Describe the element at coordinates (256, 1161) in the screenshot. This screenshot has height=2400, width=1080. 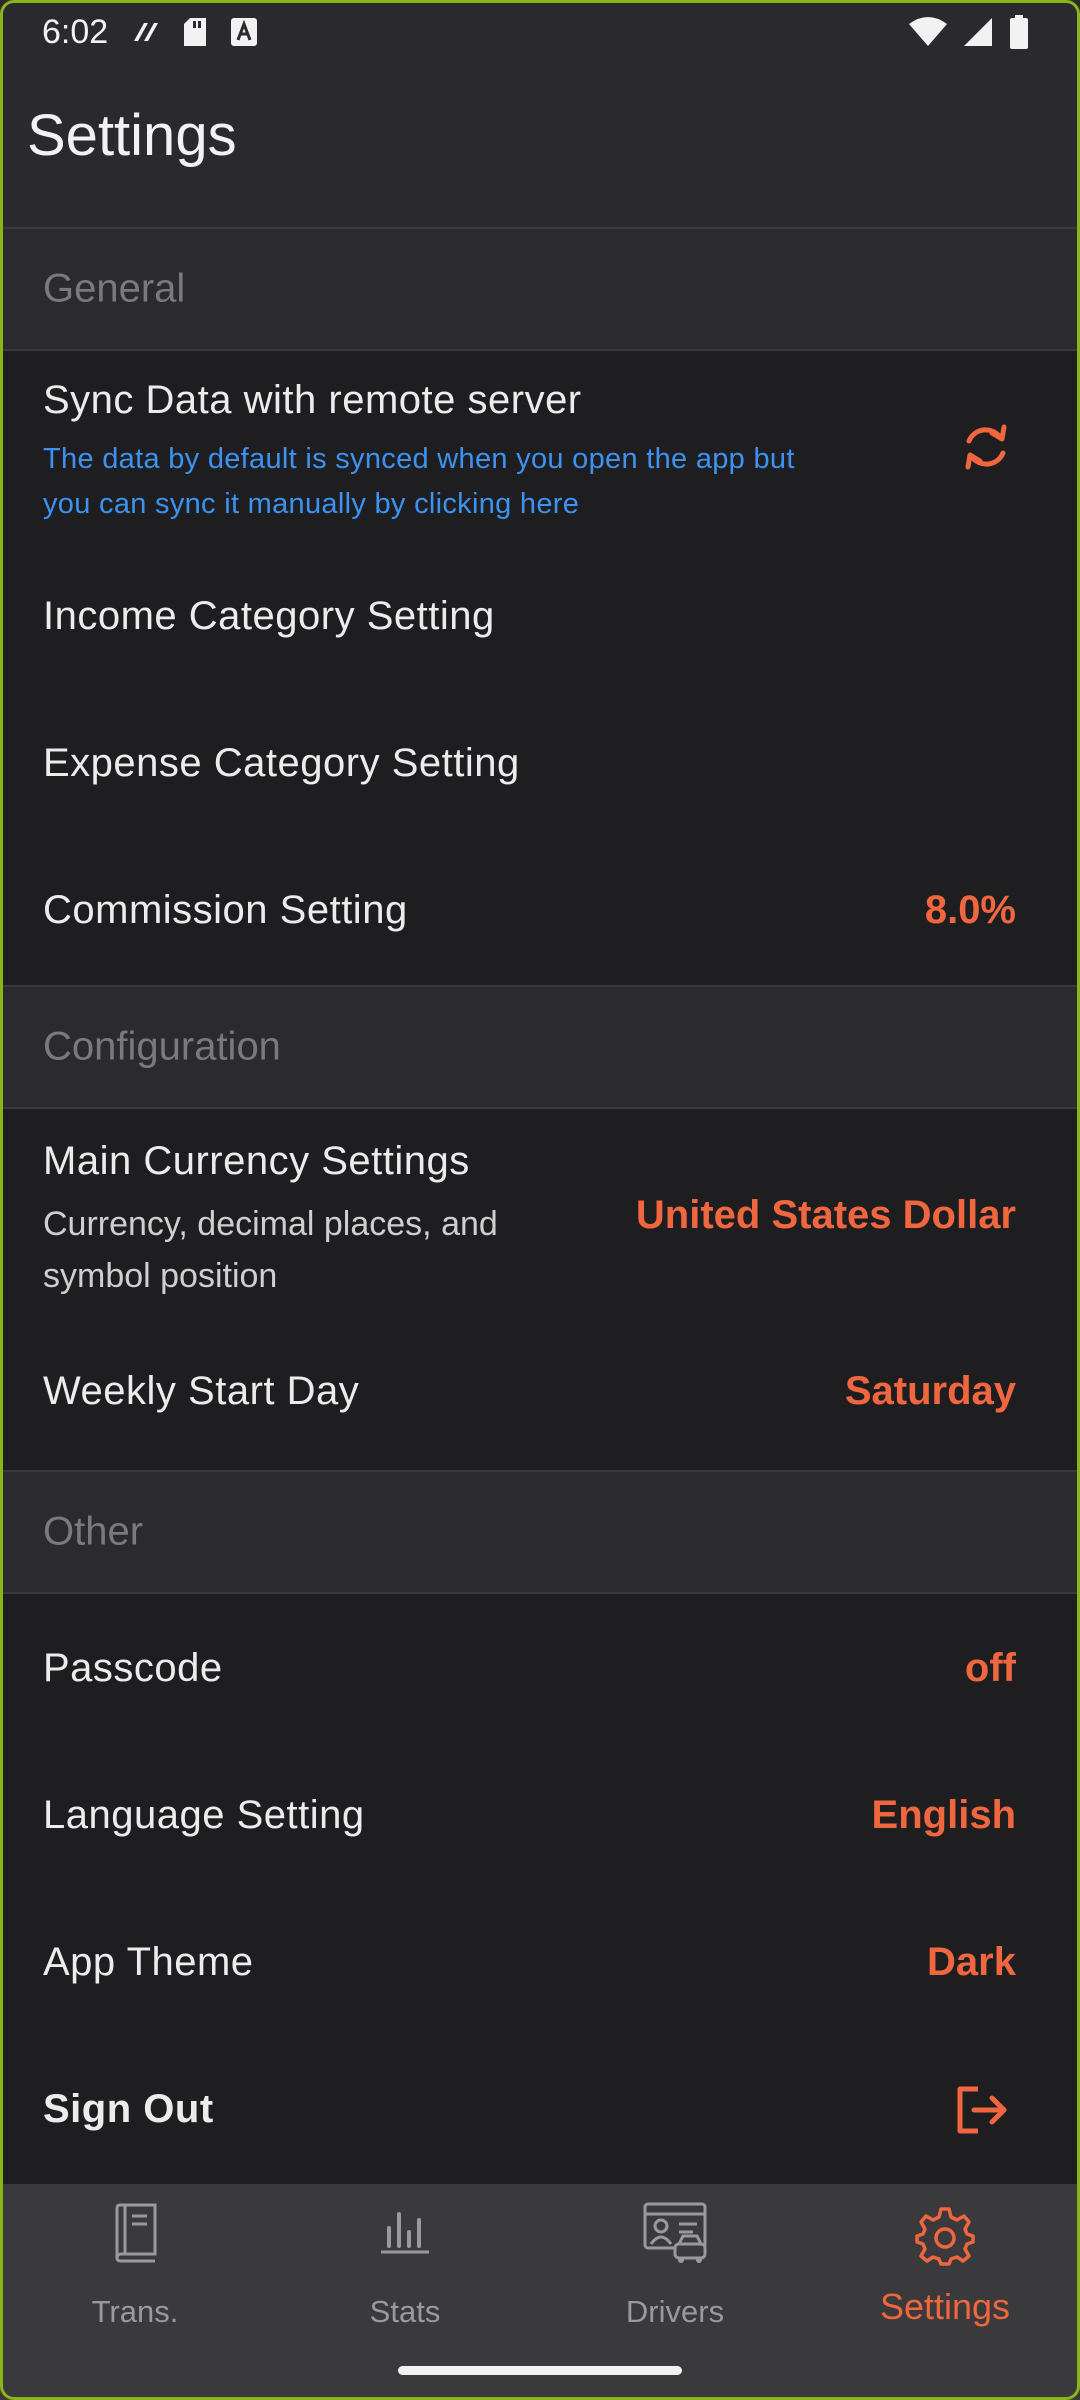
I see `main-currency-label: Main Currency Settings` at that location.